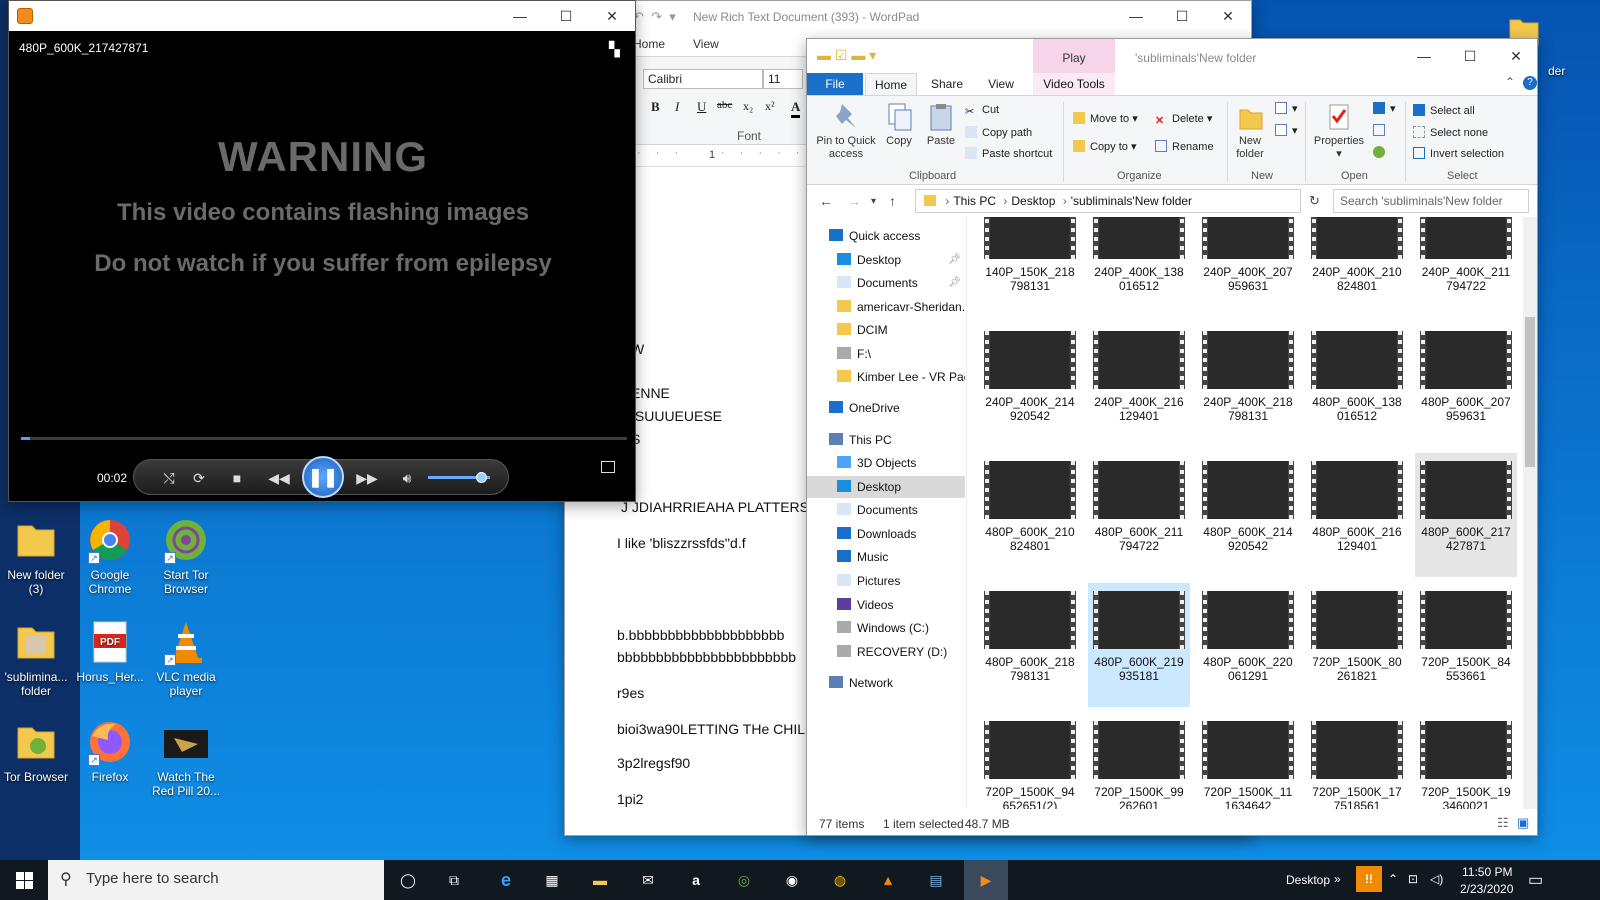 Image resolution: width=1600 pixels, height=900 pixels. Describe the element at coordinates (886, 307) in the screenshot. I see `nav-item: americavr-Sheridan.` at that location.